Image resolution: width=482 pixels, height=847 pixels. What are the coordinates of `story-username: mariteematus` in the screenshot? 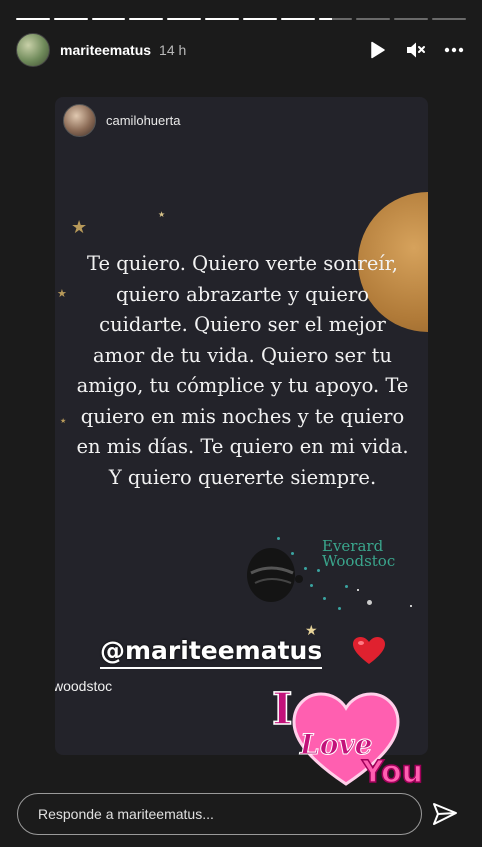 It's located at (105, 50).